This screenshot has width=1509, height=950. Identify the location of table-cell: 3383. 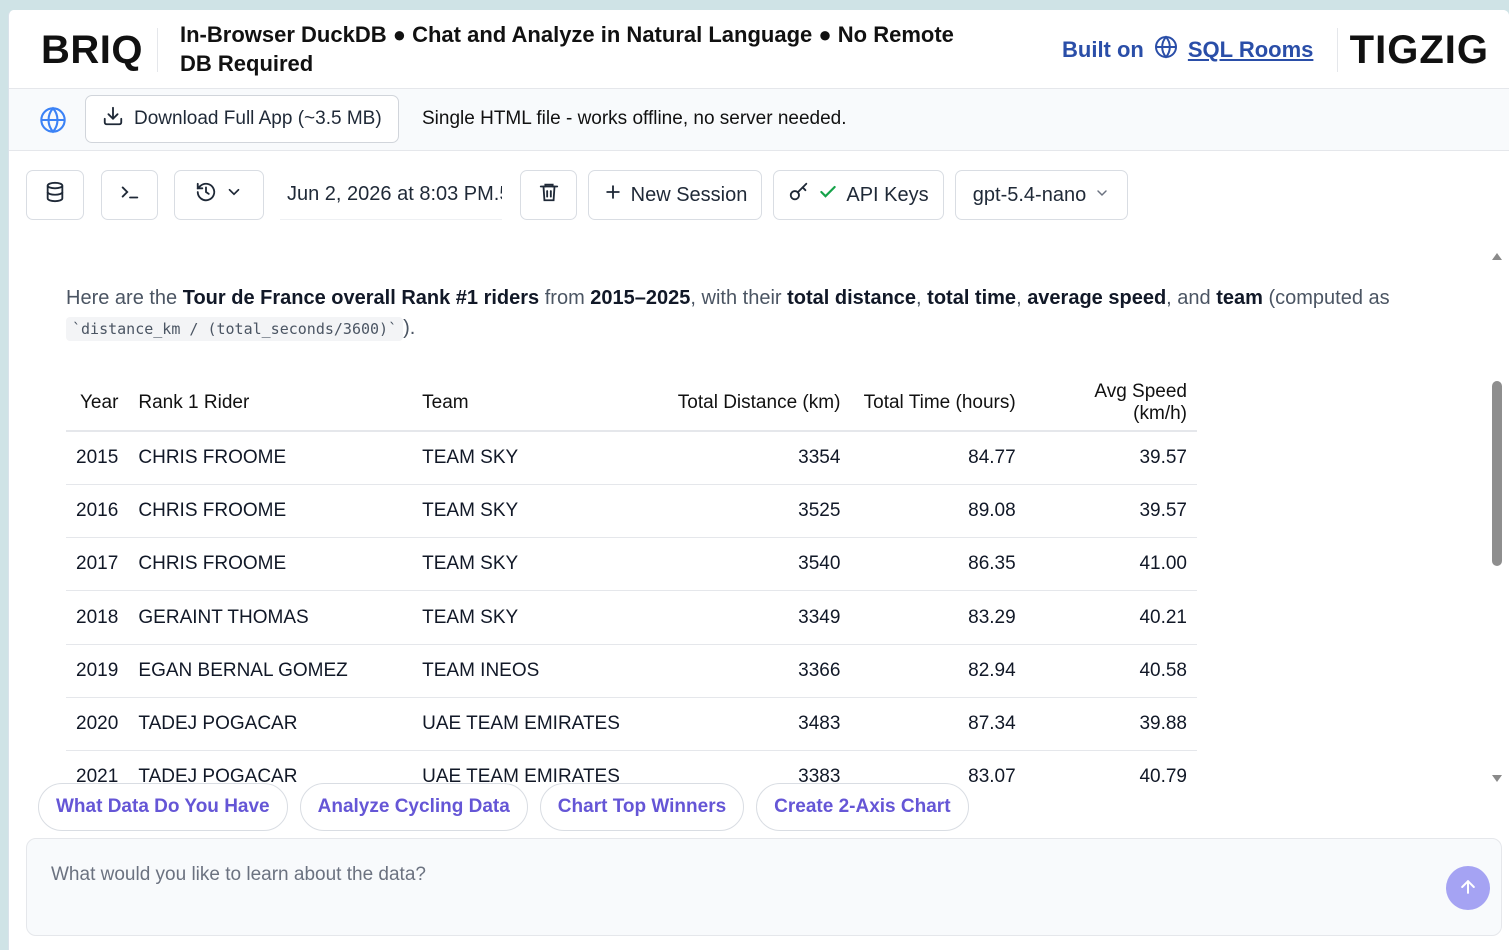
(741, 768).